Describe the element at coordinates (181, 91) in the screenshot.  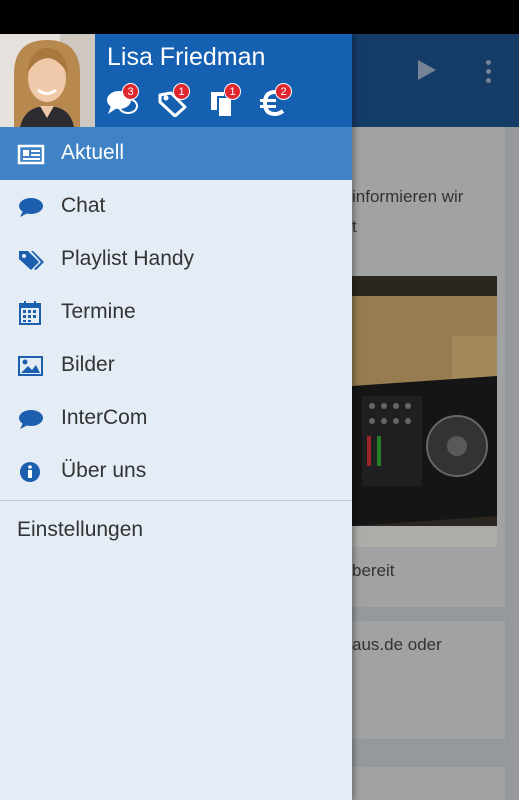
I see `tags-badge: 1` at that location.